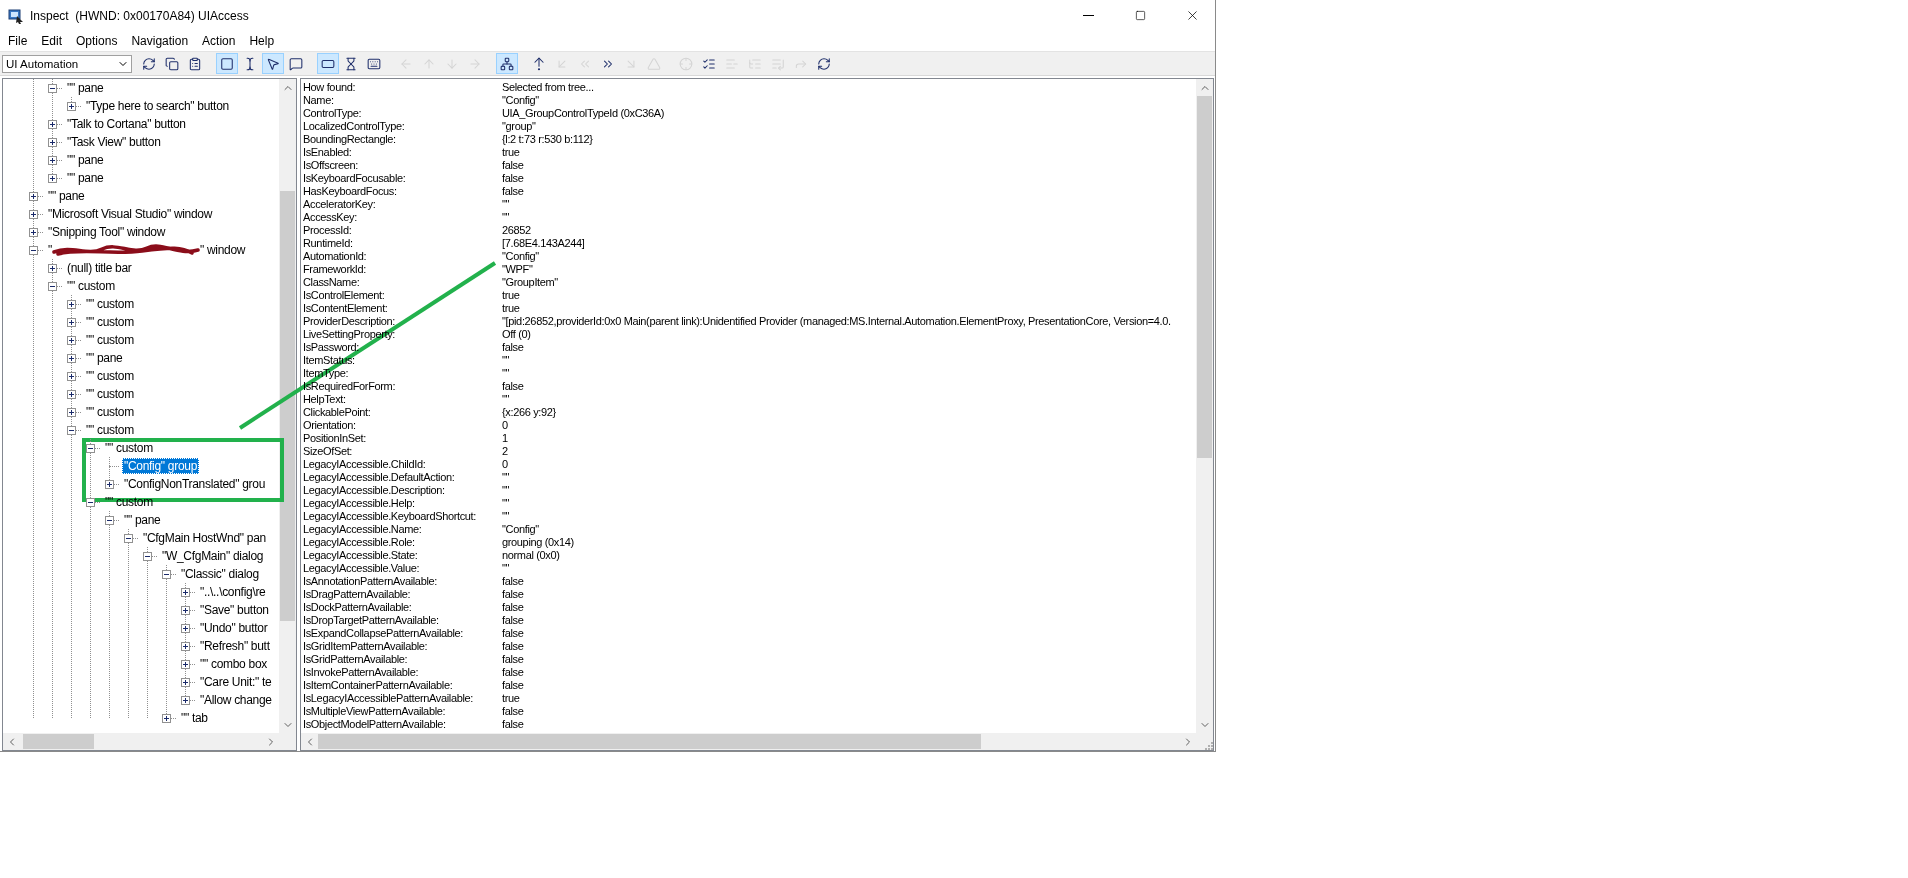 This screenshot has width=1908, height=878. Describe the element at coordinates (18, 41) in the screenshot. I see `menu-item: File` at that location.